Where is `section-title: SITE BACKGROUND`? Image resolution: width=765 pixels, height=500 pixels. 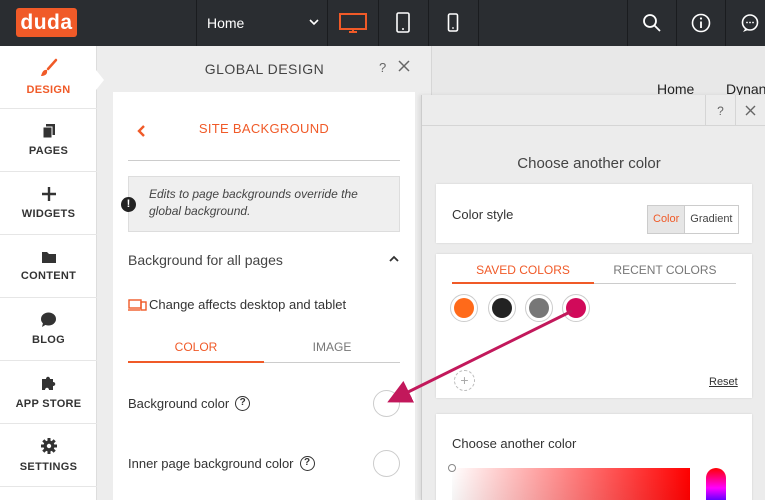 section-title: SITE BACKGROUND is located at coordinates (264, 128).